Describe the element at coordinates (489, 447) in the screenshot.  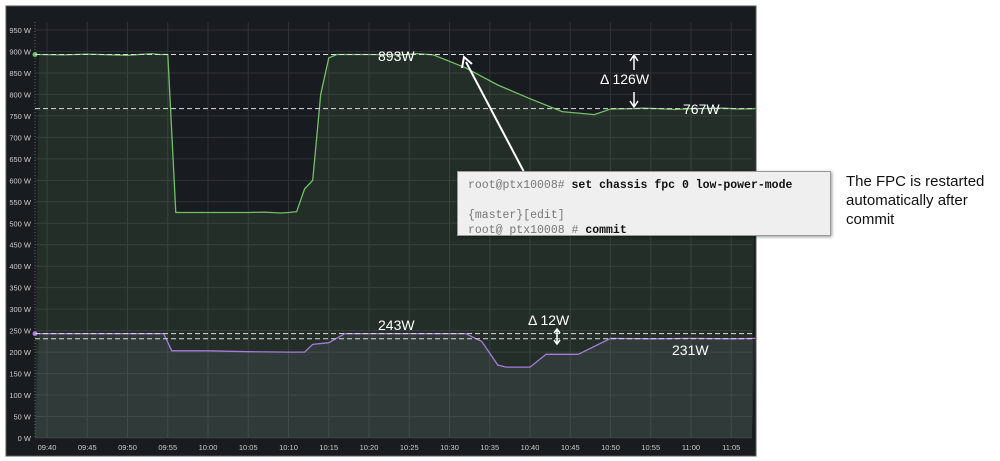
I see `x-tick-label: 10:35` at that location.